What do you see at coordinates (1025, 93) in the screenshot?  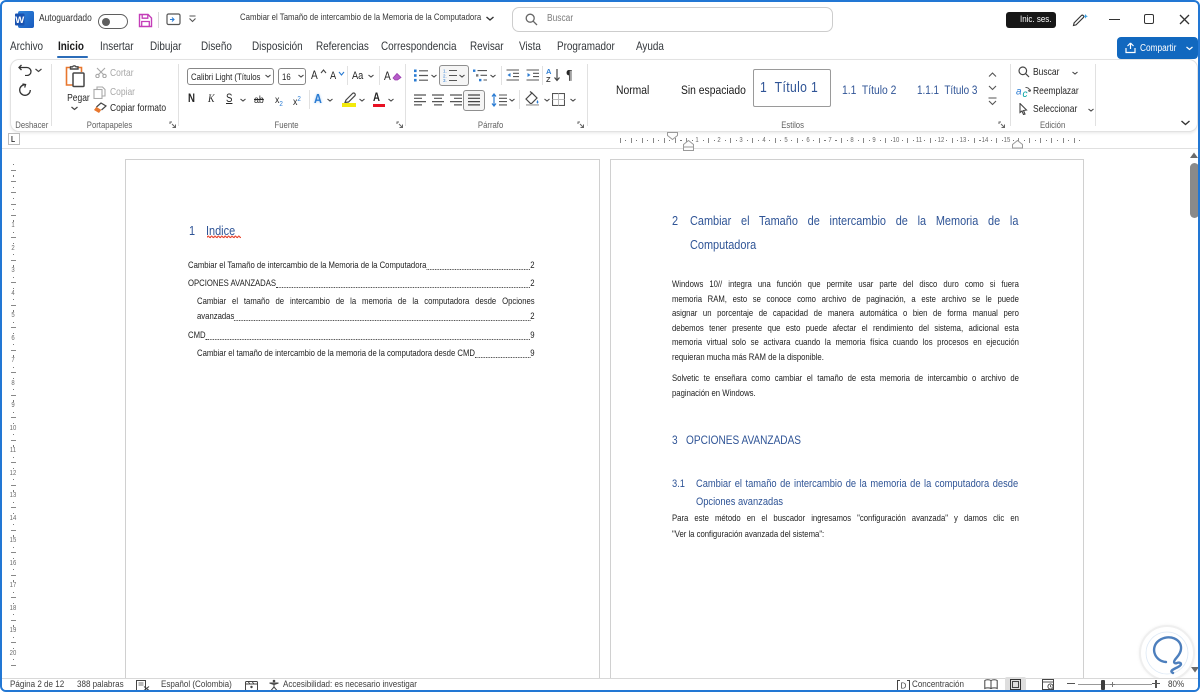 I see `svg-text: c` at bounding box center [1025, 93].